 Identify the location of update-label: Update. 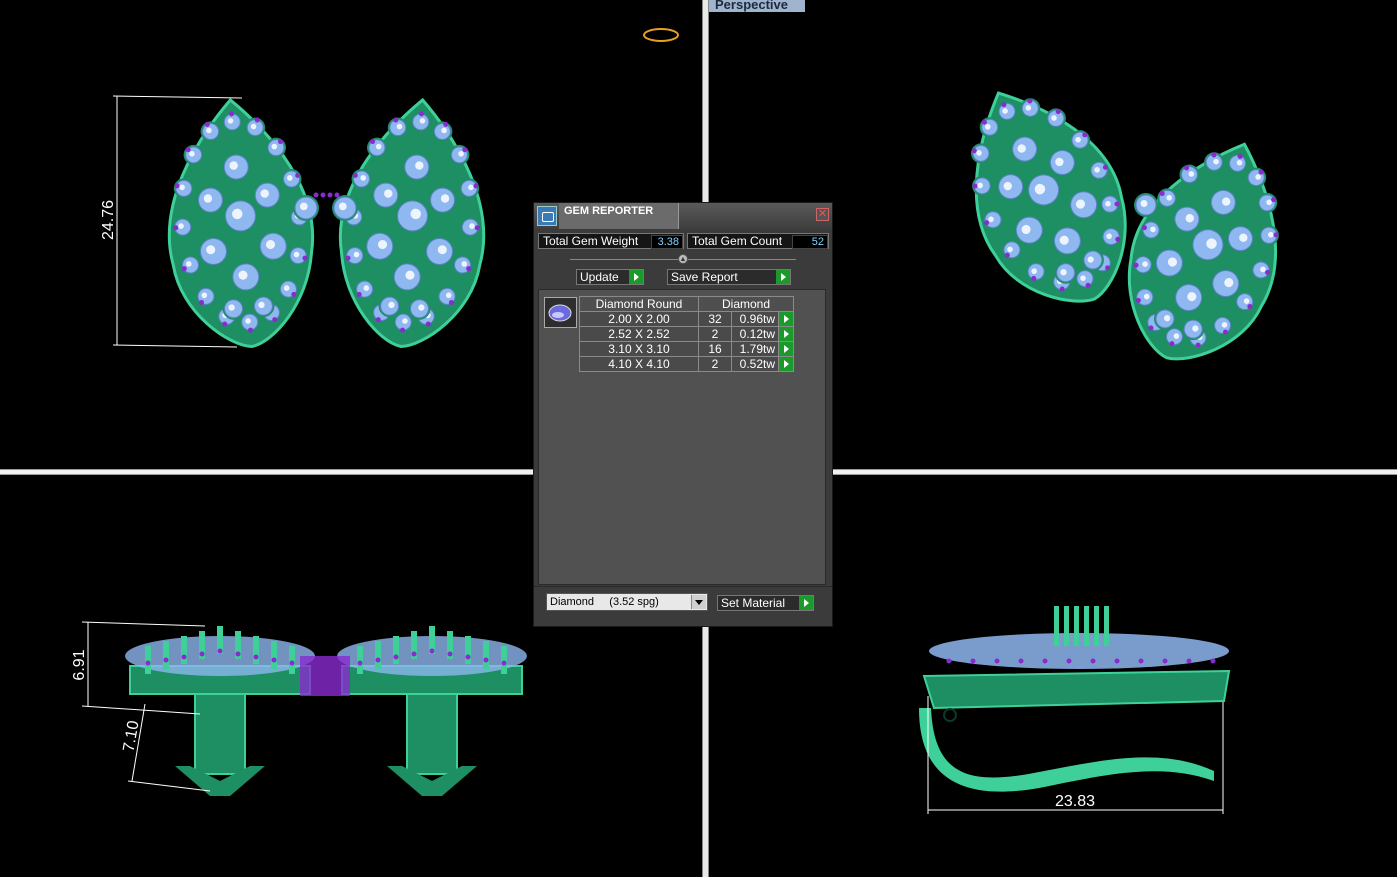
(599, 277).